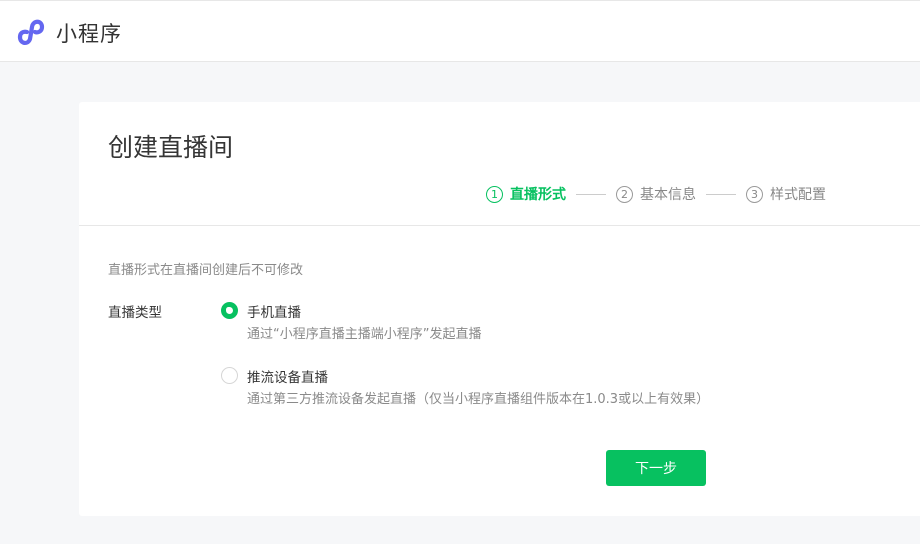  What do you see at coordinates (287, 376) in the screenshot?
I see `device-live-title: 推流设备直播` at bounding box center [287, 376].